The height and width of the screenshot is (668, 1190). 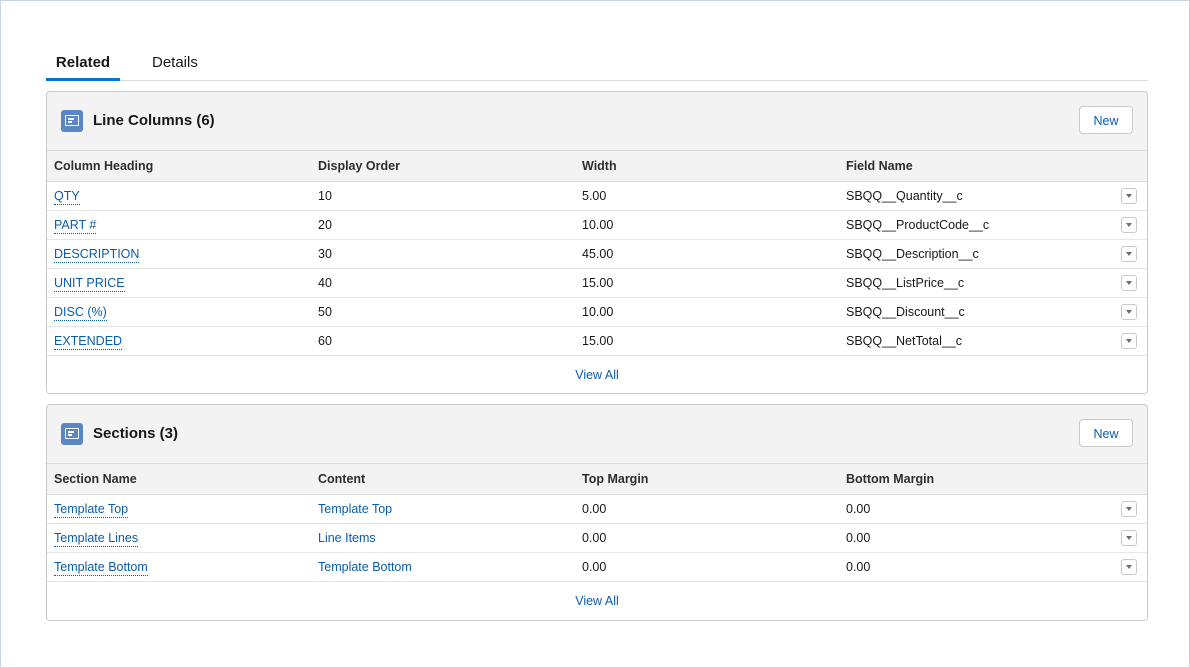 What do you see at coordinates (96, 539) in the screenshot?
I see `row-link: Template Lines` at bounding box center [96, 539].